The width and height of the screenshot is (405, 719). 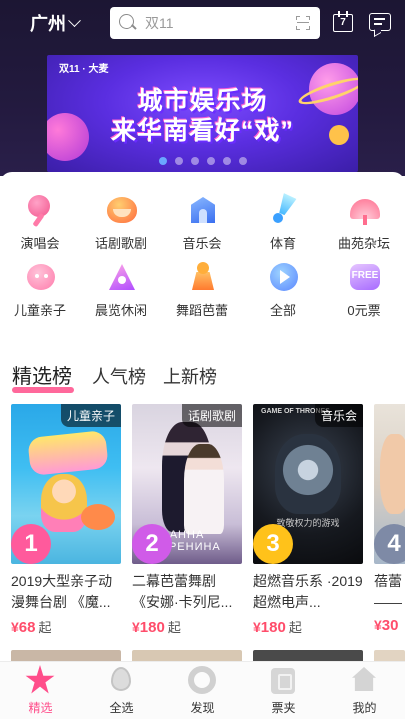 I want to click on nav-label: 我的, so click(x=364, y=708).